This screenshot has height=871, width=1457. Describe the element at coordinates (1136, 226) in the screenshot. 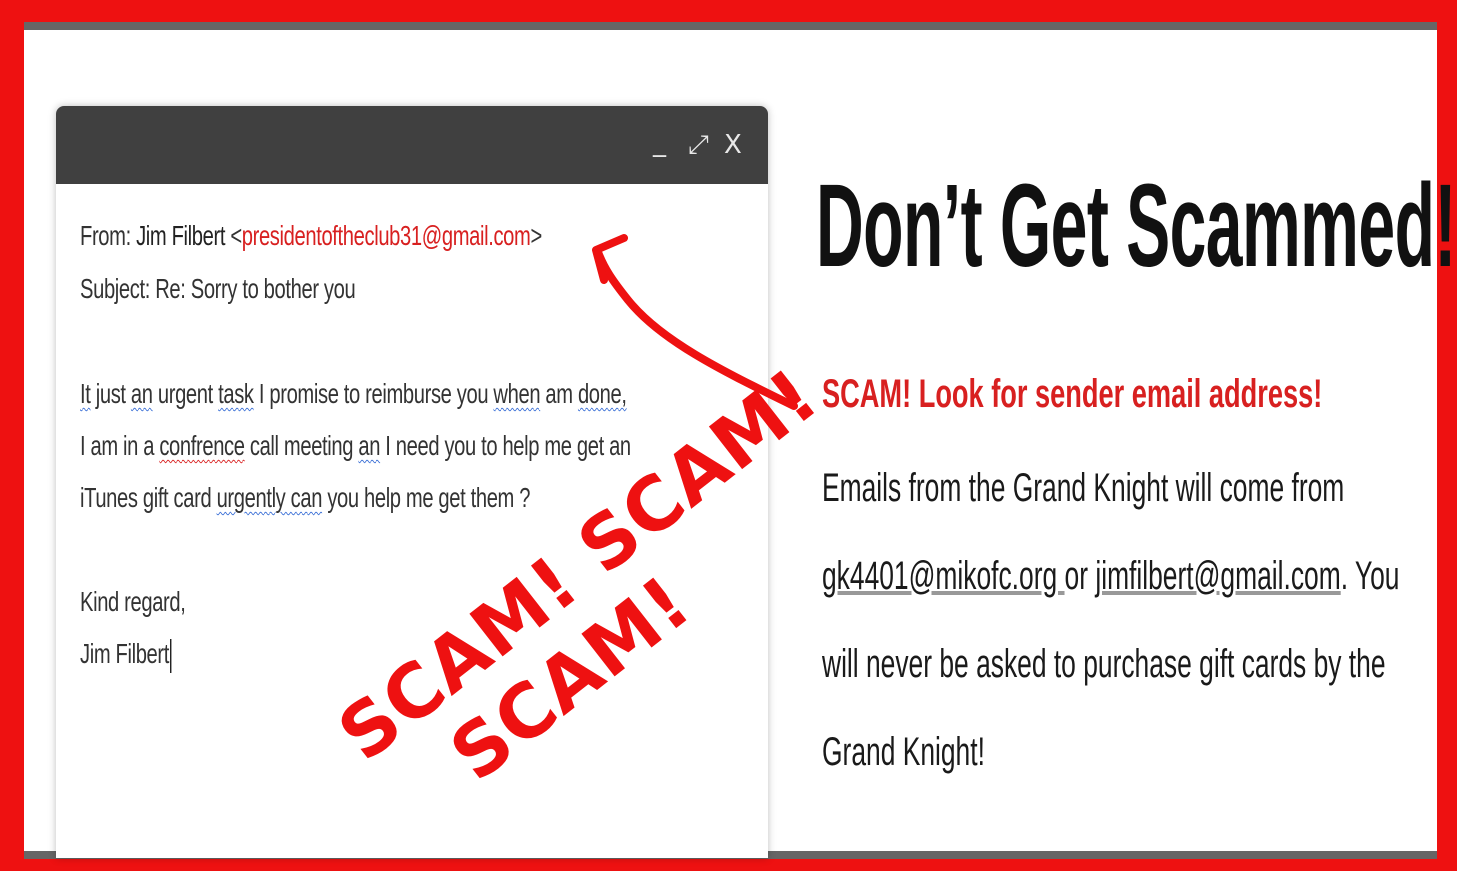

I see `page-title: Don’t Get Scammed!` at that location.